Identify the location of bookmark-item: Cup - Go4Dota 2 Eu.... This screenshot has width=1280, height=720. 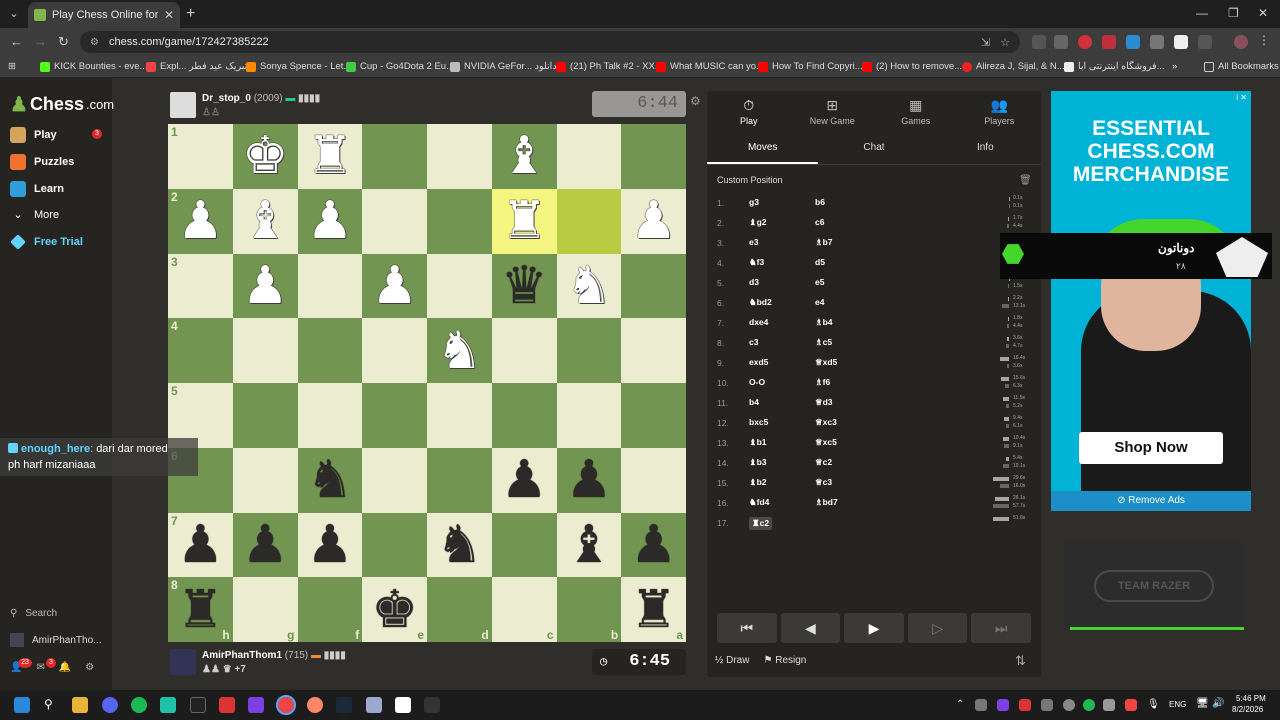
(400, 66).